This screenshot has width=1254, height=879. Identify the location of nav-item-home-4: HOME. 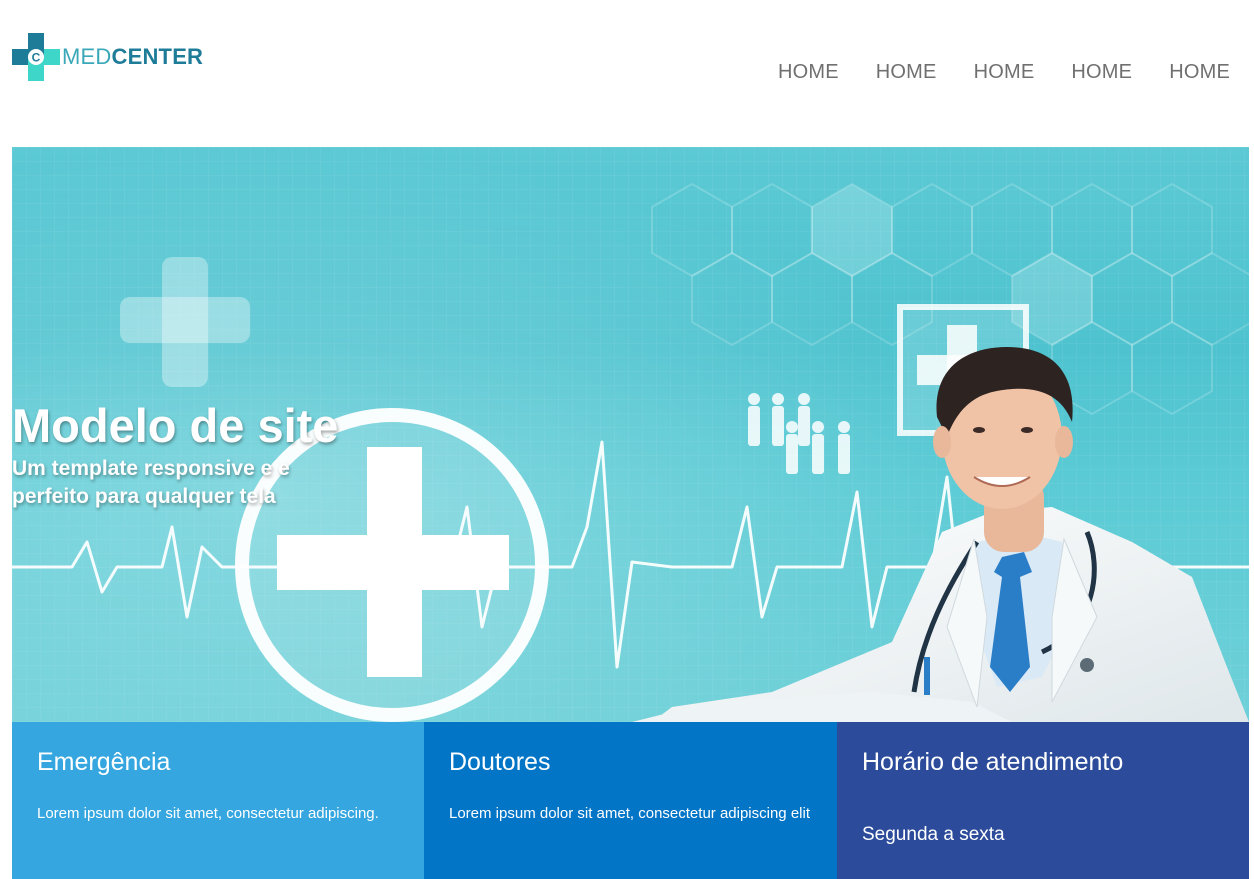
(1101, 72).